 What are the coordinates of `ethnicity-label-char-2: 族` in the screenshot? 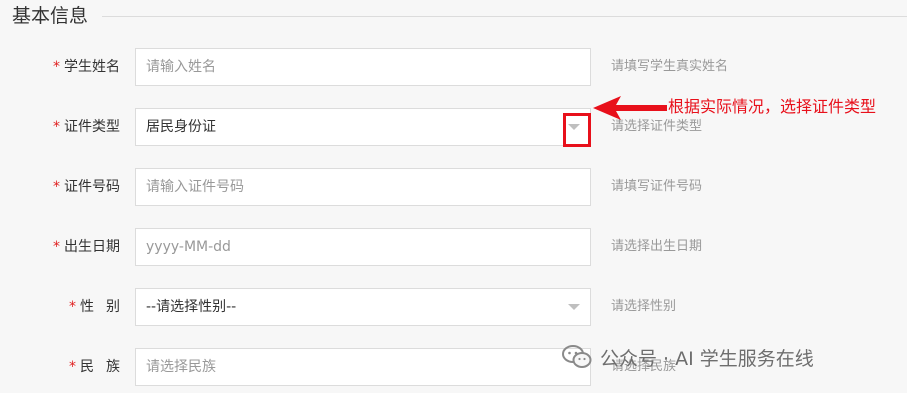 It's located at (113, 367).